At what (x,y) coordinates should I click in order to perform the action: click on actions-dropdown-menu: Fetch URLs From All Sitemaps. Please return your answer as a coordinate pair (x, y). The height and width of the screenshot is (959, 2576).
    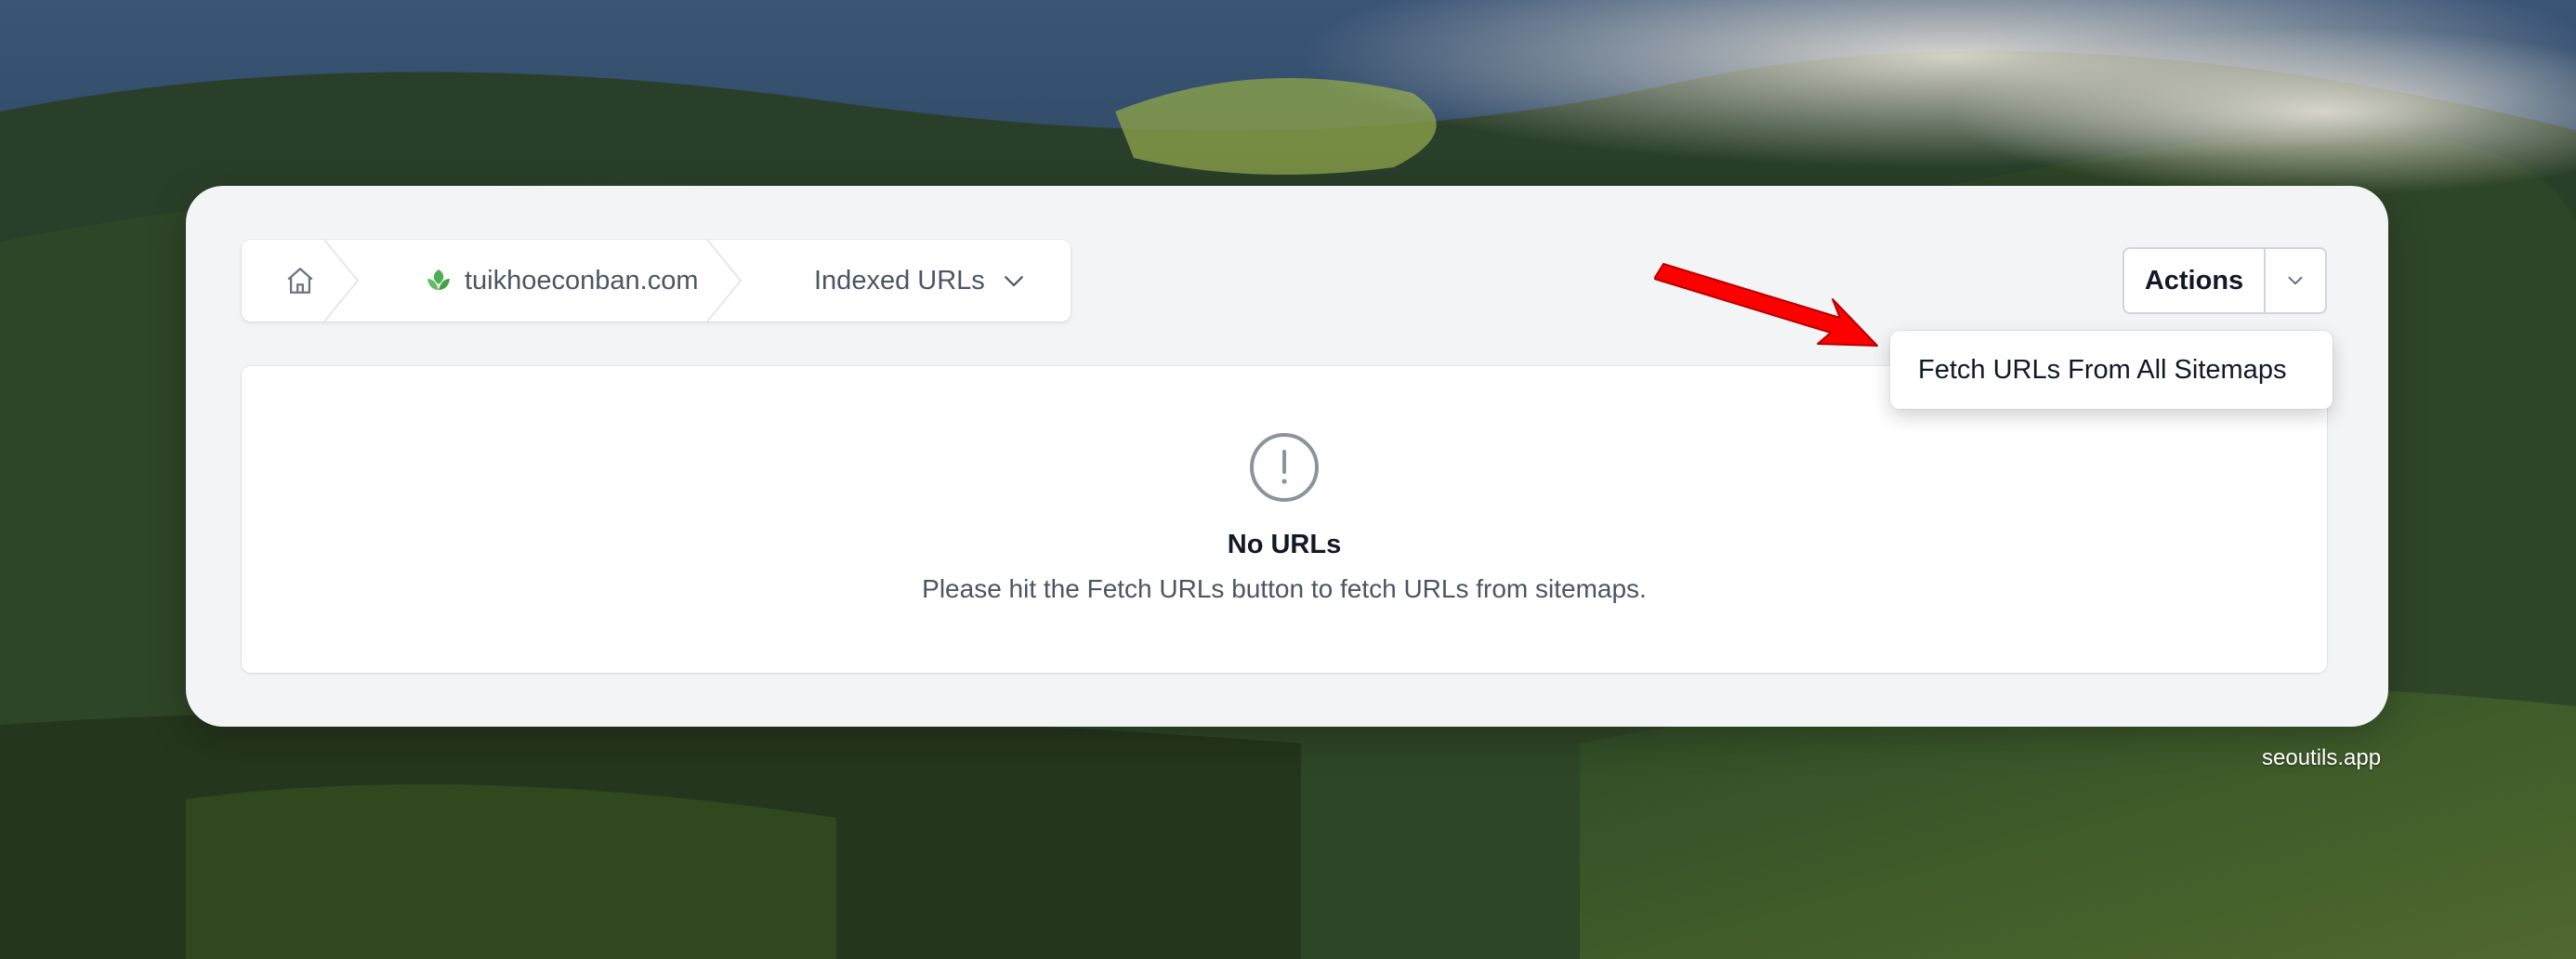
    Looking at the image, I should click on (2111, 370).